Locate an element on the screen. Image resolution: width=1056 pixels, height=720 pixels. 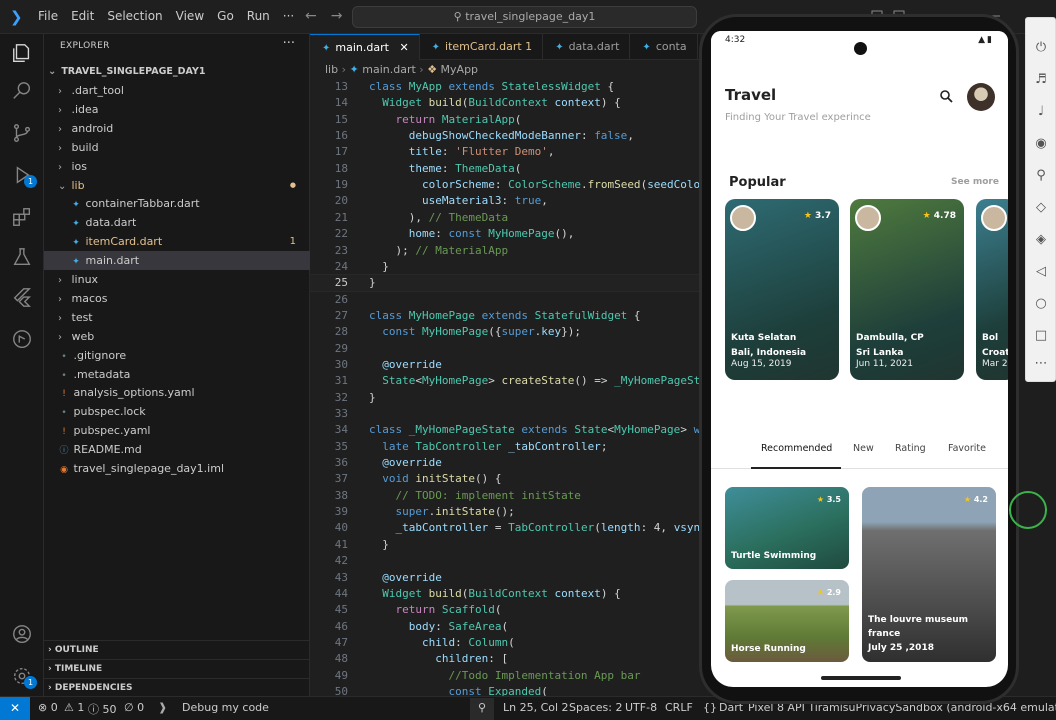
debug-config: Debug my code is located at coordinates (225, 707).